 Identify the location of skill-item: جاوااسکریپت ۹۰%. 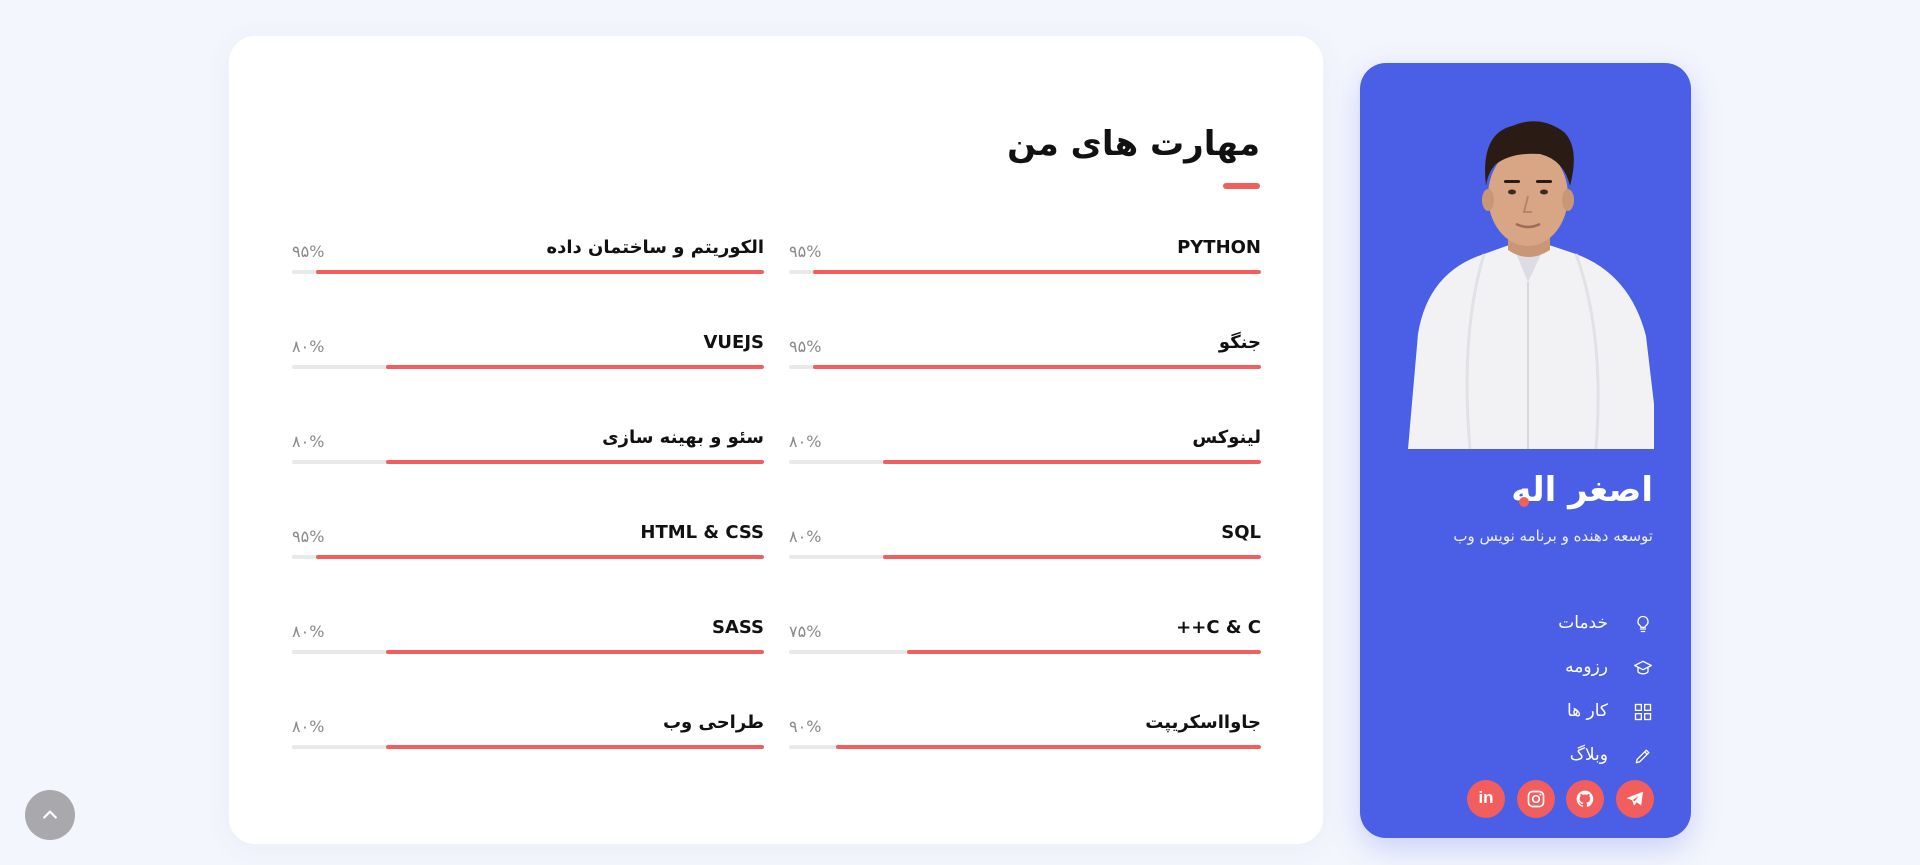
(1025, 742).